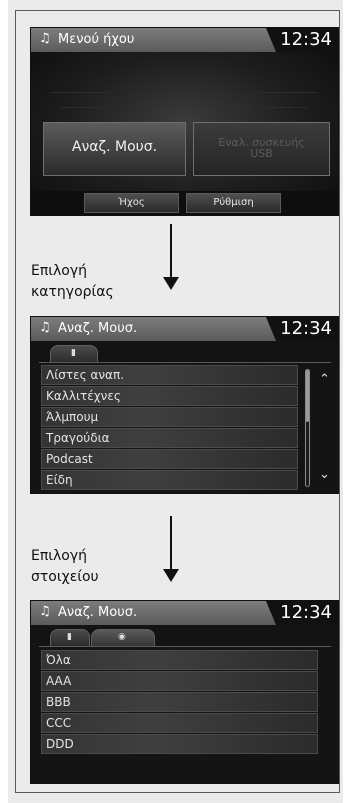 This screenshot has width=353, height=803. What do you see at coordinates (184, 40) in the screenshot?
I see `title-bar: ♫ Μενού ήχου 12:34` at bounding box center [184, 40].